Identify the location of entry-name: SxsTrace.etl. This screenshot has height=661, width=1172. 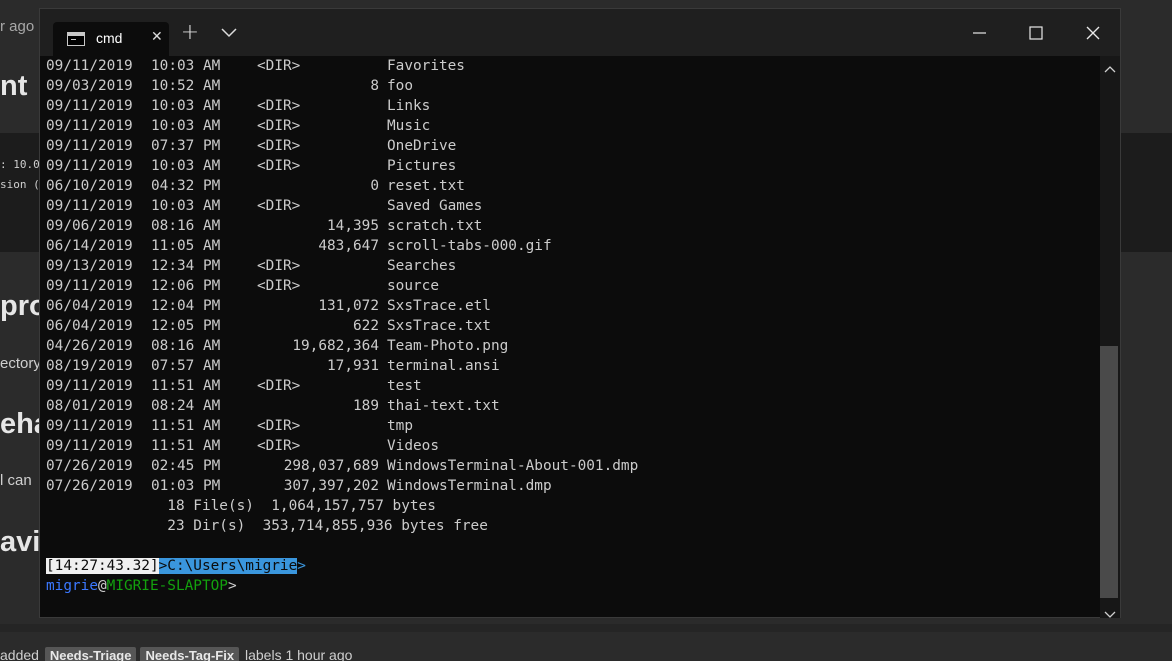
(439, 306).